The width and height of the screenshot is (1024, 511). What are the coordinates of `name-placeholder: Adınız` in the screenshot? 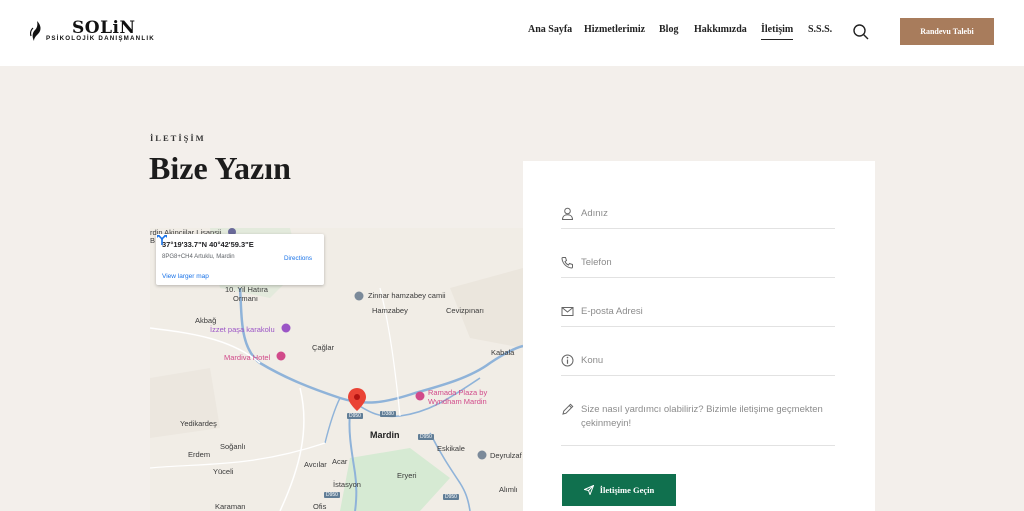 It's located at (594, 213).